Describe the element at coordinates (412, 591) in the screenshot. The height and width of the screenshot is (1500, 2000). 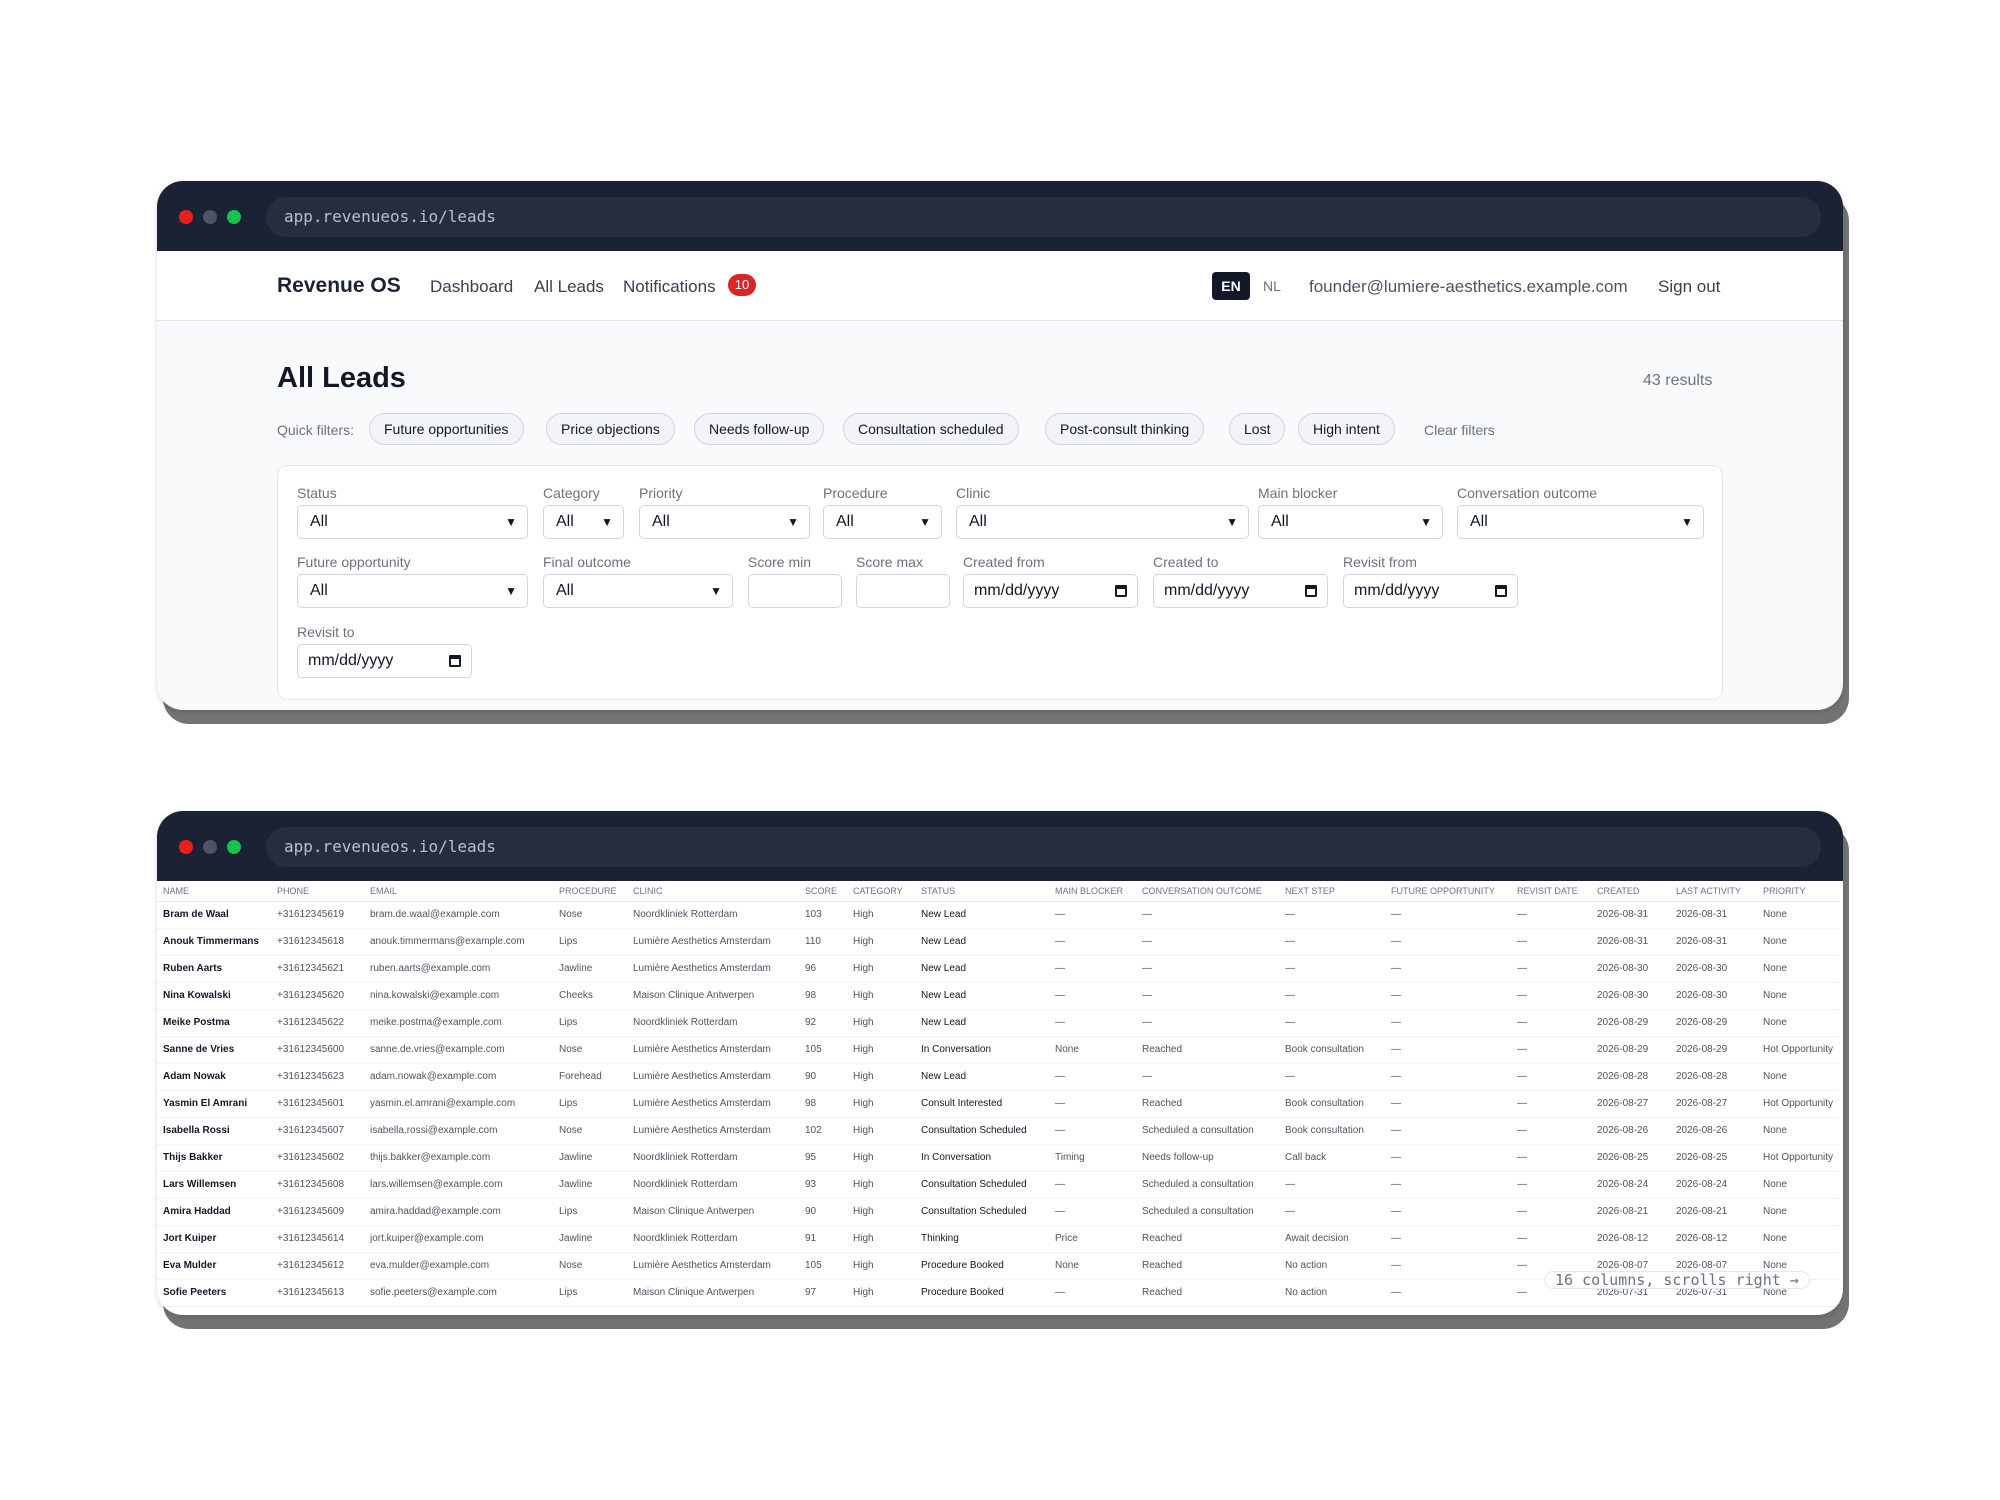
I see `future-opportunity-select: All ▼` at that location.